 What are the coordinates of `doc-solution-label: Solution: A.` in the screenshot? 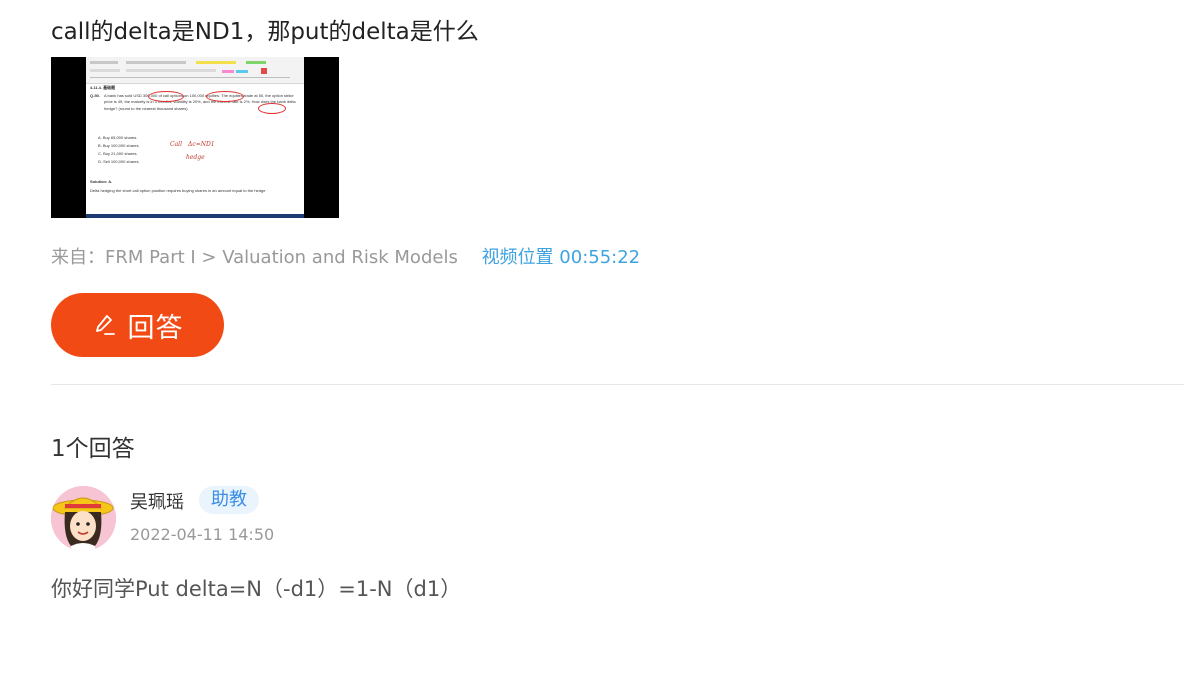 It's located at (101, 181).